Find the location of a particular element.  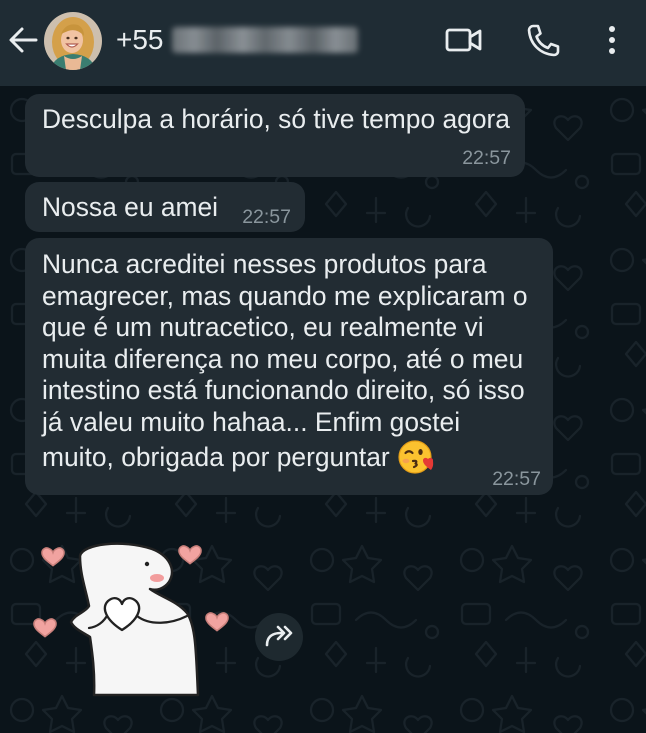

video-camera-icon is located at coordinates (463, 40).